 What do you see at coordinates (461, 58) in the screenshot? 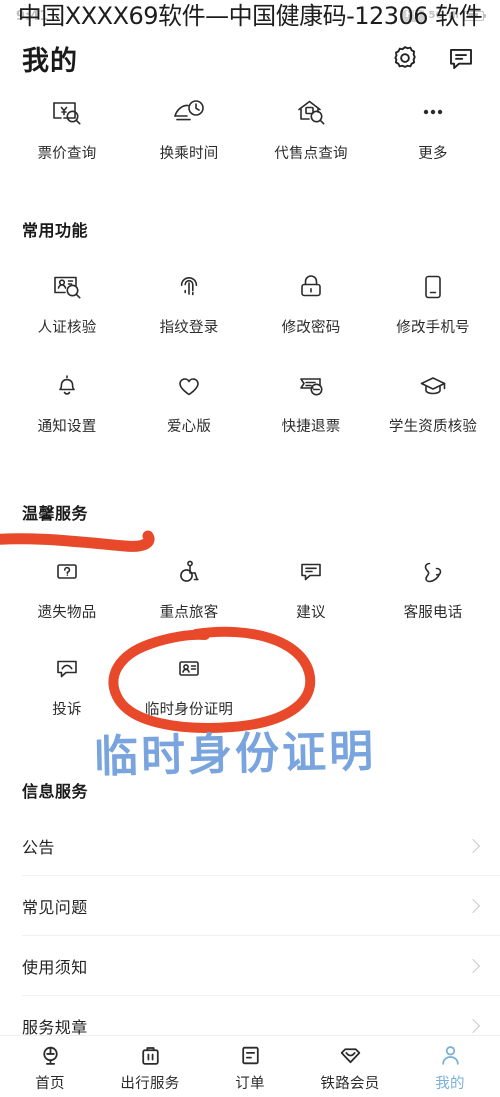
I see `message-icon` at bounding box center [461, 58].